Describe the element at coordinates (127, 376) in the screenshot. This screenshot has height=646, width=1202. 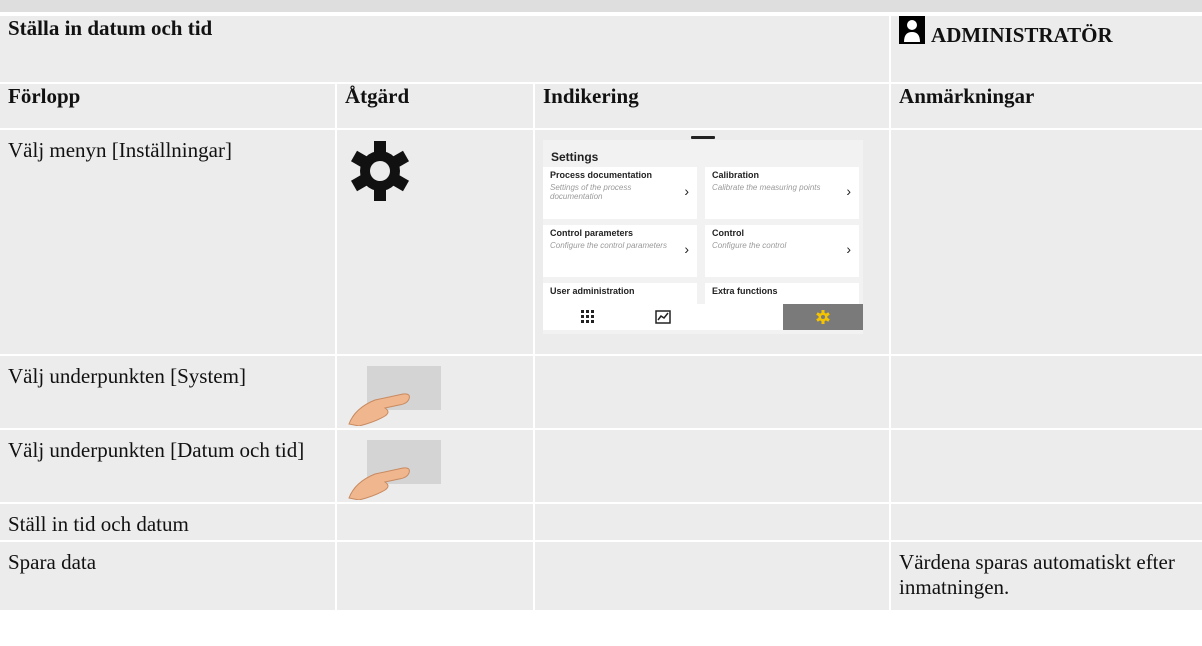
I see `step-text: Välj underpunkten [System]` at that location.